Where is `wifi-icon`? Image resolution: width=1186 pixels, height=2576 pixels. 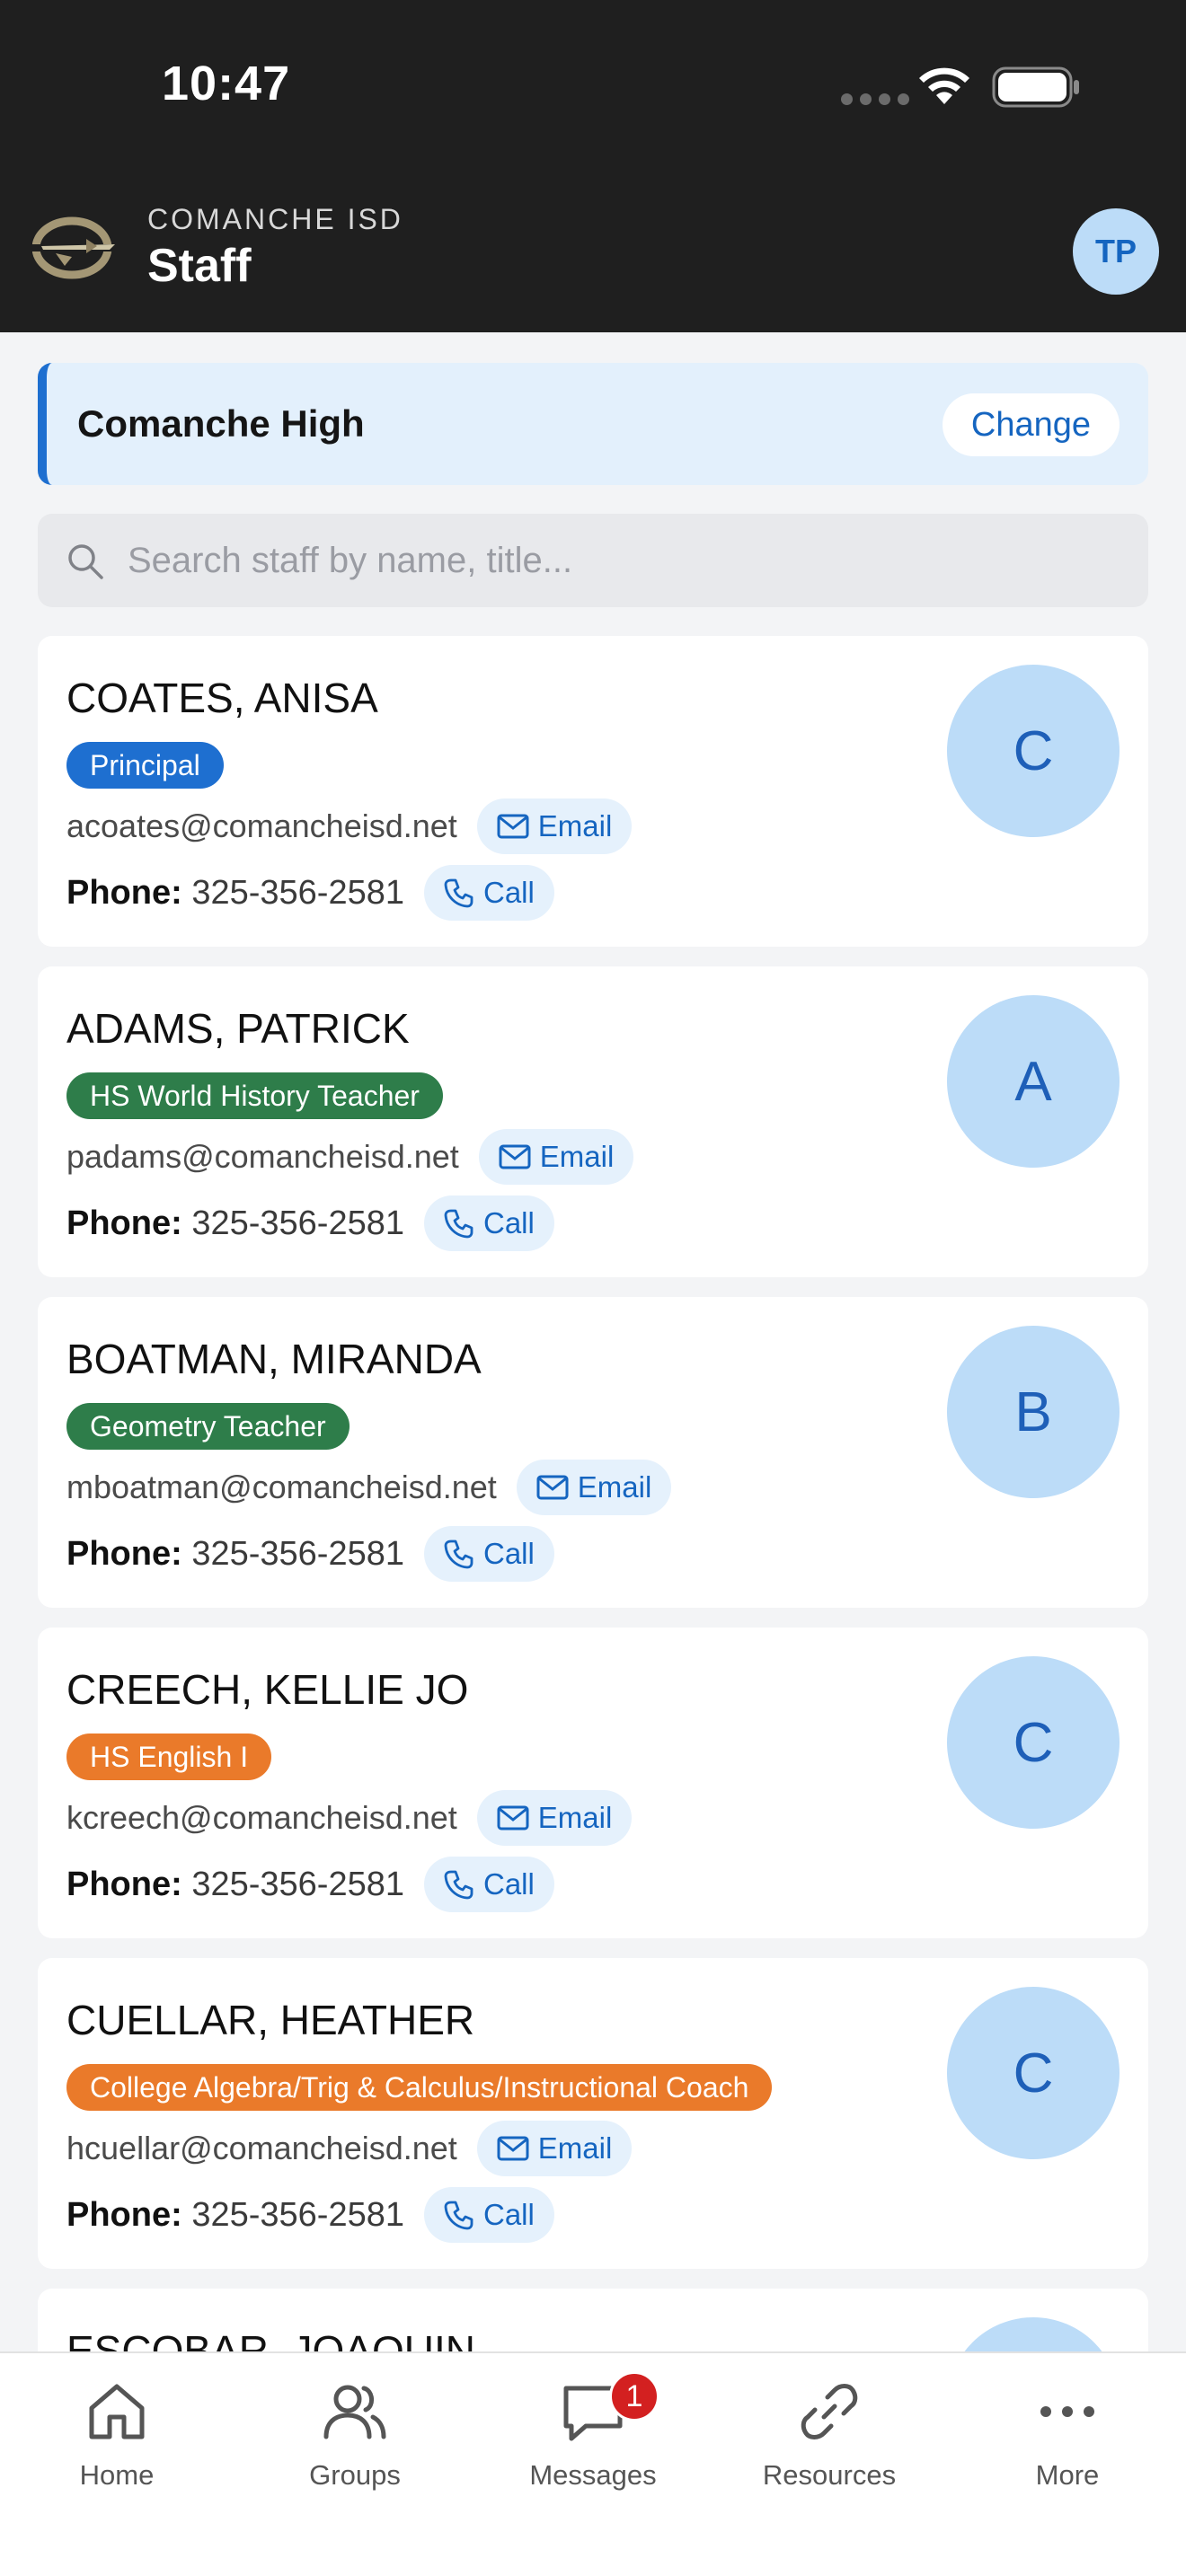 wifi-icon is located at coordinates (944, 85).